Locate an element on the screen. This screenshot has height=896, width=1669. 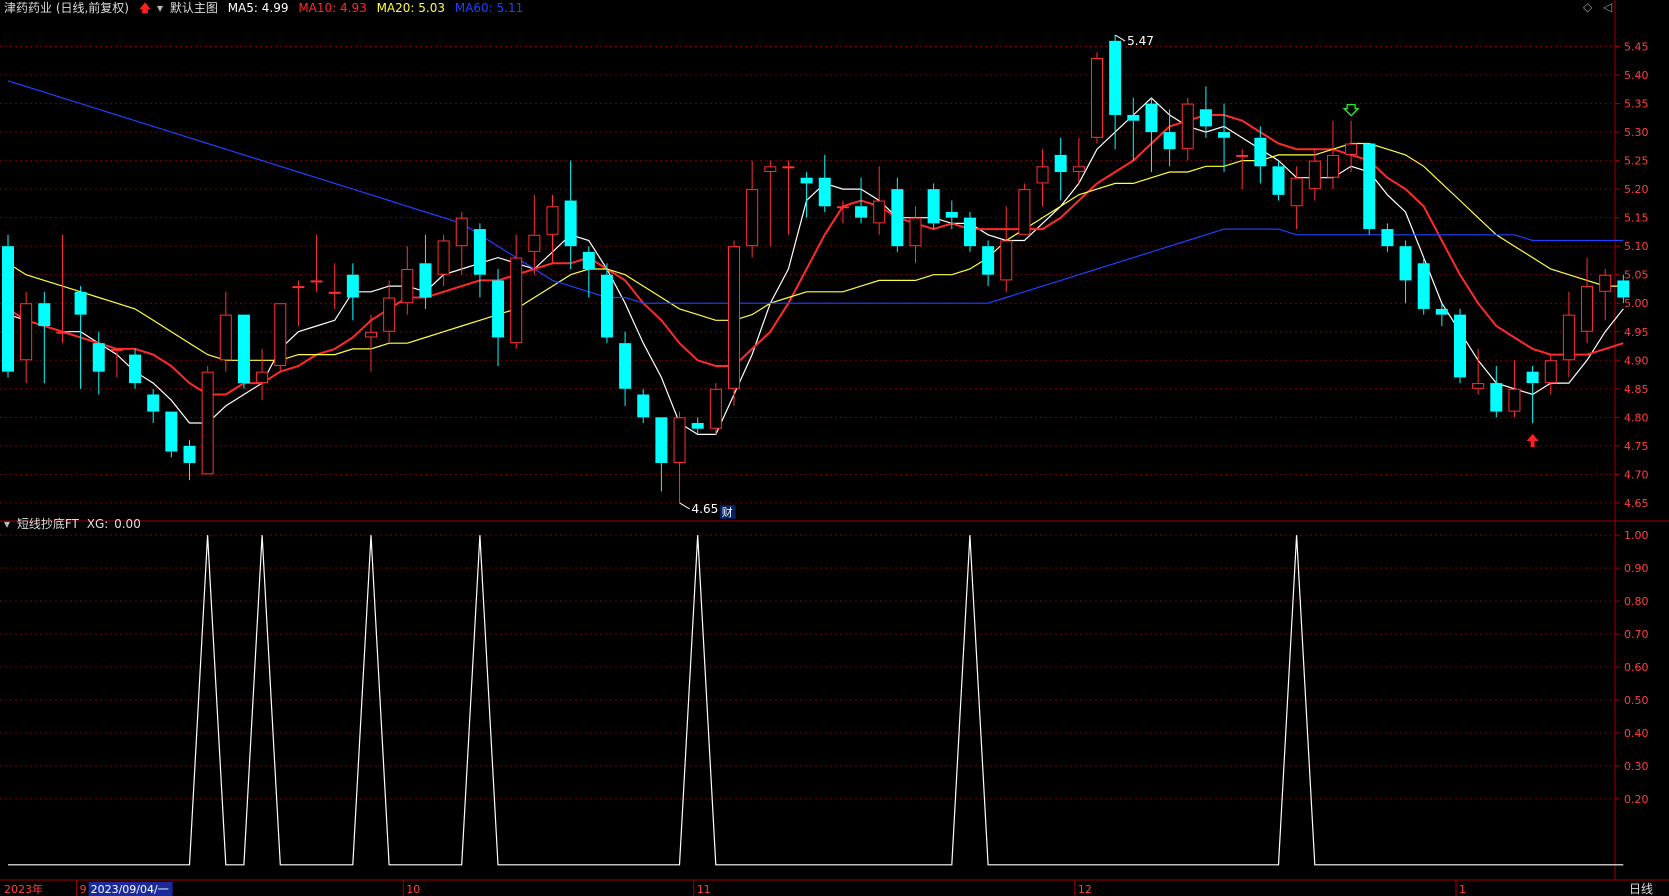
period-label: 日线 is located at coordinates (1641, 889).